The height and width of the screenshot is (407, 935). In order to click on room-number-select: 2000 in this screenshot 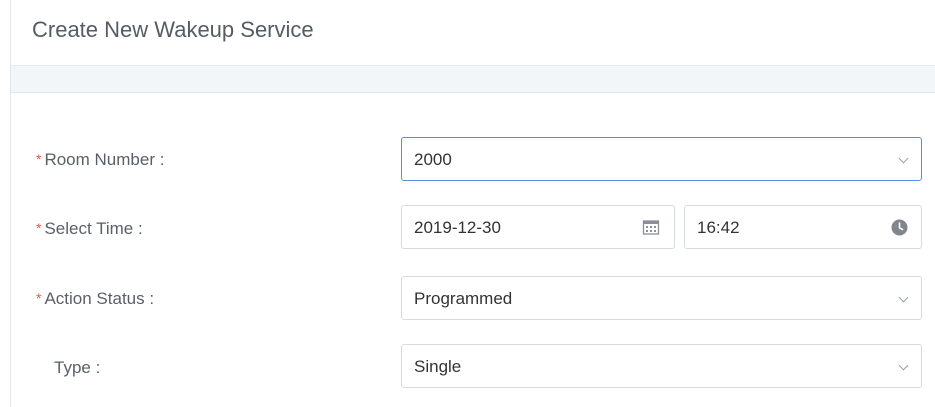, I will do `click(661, 159)`.